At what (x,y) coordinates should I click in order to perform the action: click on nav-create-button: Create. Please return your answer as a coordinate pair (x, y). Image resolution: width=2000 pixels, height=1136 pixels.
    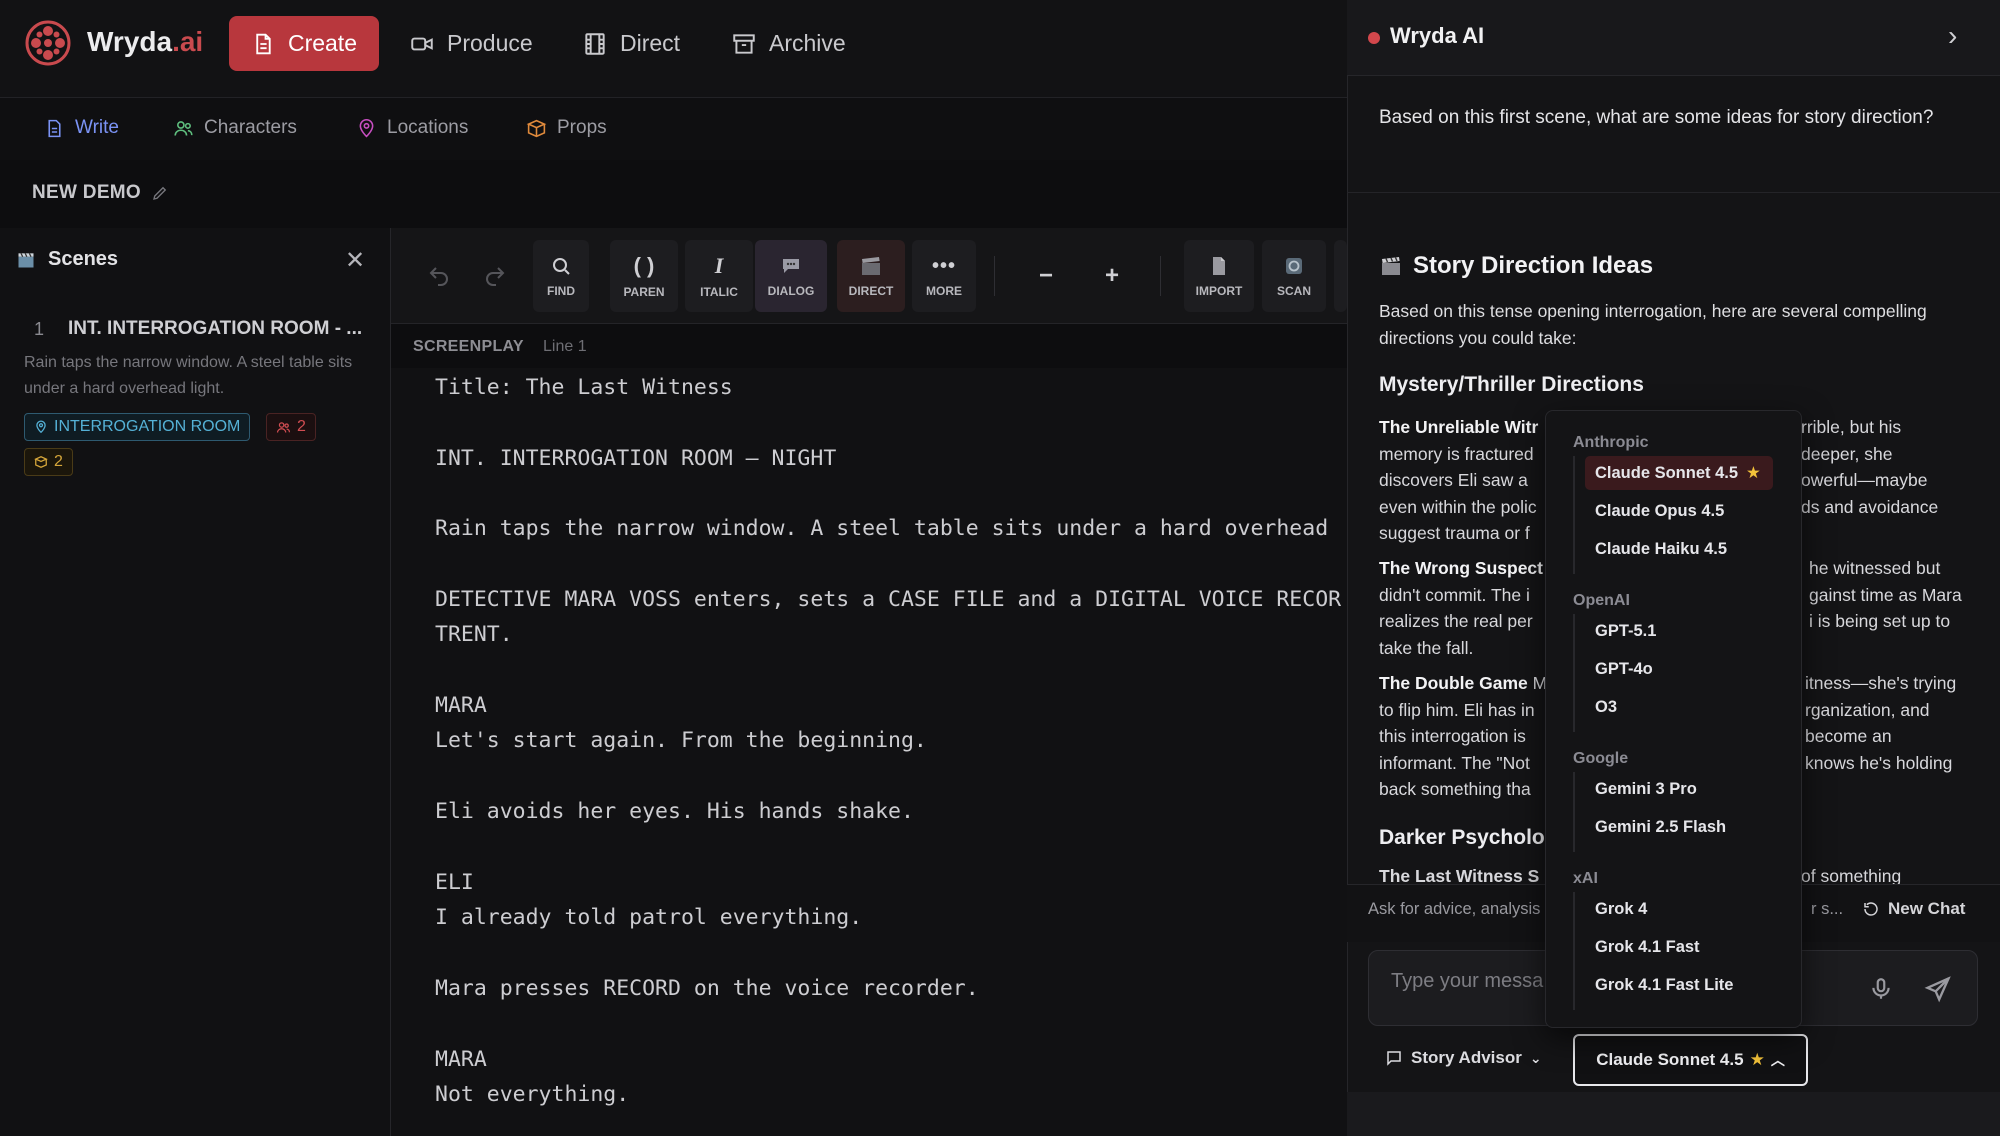
    Looking at the image, I should click on (304, 43).